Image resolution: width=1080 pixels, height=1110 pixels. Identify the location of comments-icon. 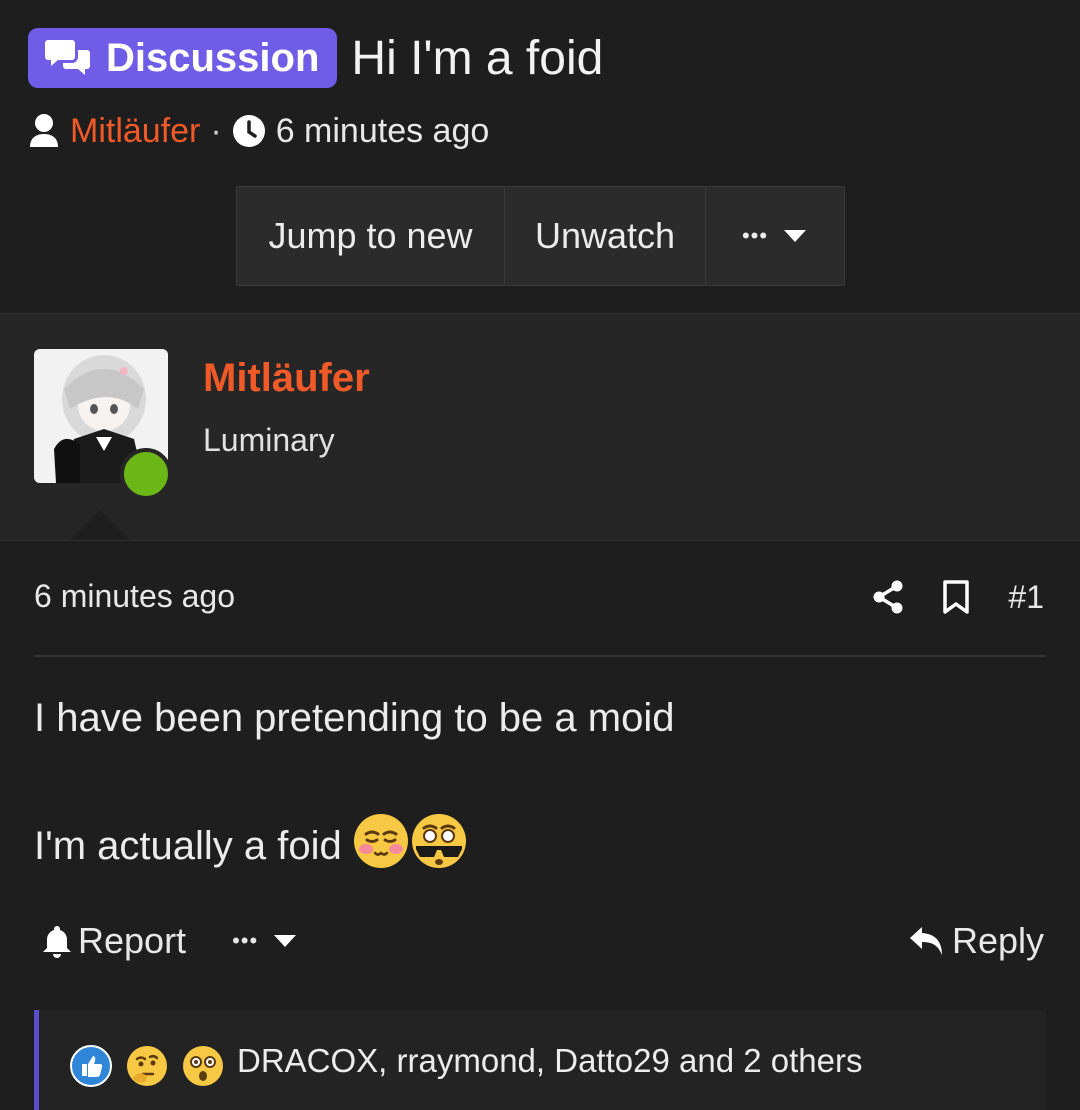
(67, 57).